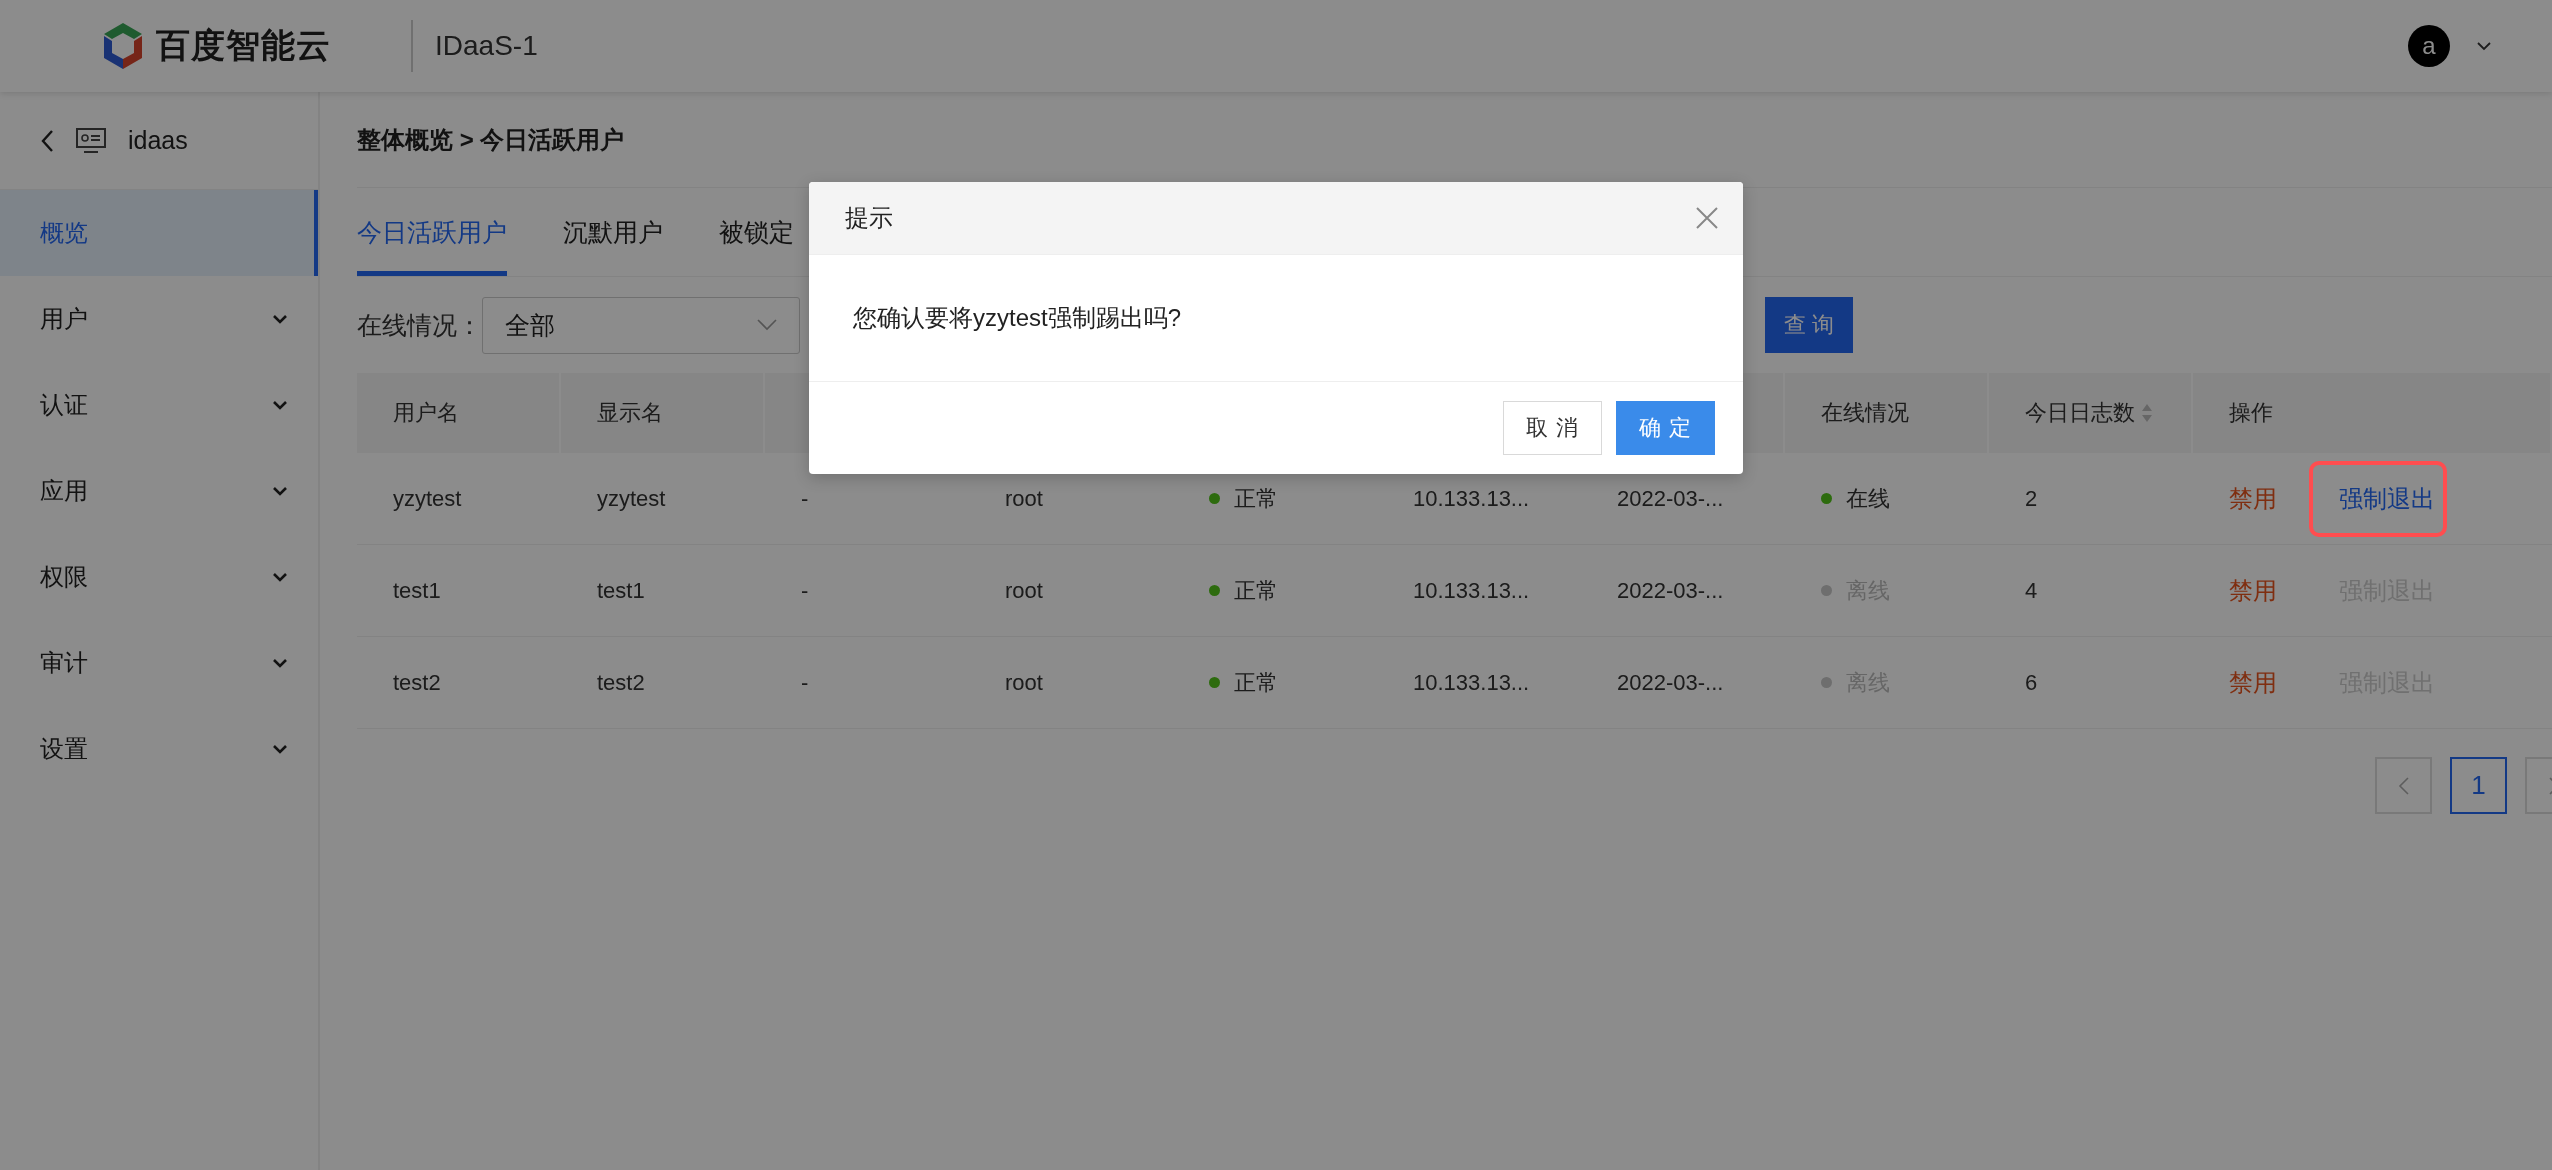  Describe the element at coordinates (2091, 413) in the screenshot. I see `column-header: 今日日志数` at that location.